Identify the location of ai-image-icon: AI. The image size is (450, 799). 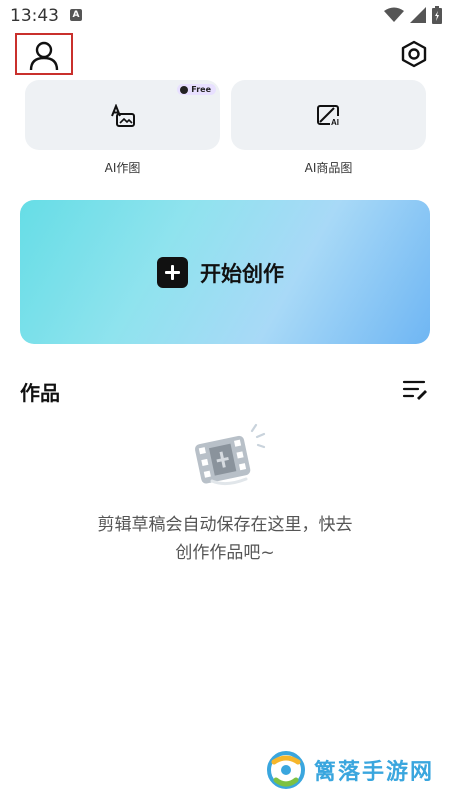
(330, 116).